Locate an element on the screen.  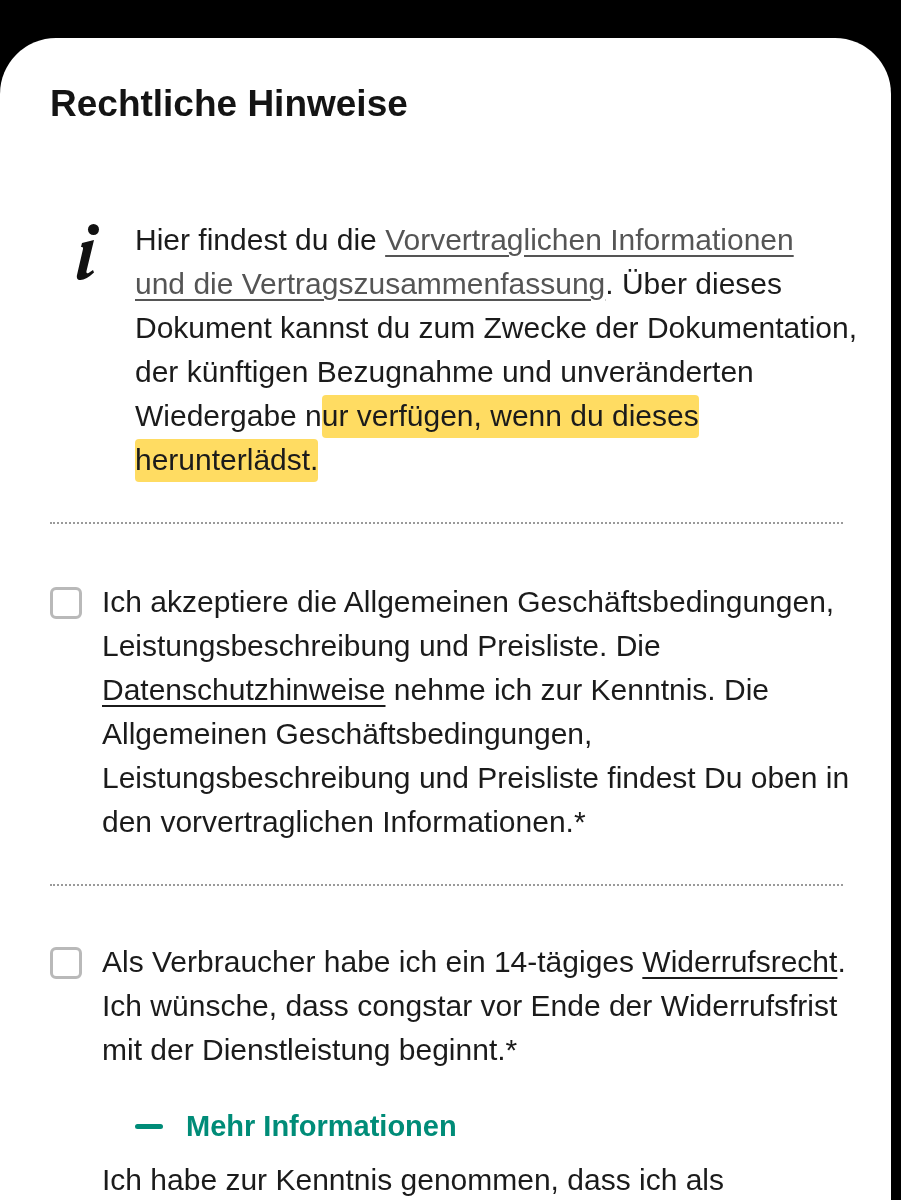
text-link: Datenschutzhinweise is located at coordinates (244, 689).